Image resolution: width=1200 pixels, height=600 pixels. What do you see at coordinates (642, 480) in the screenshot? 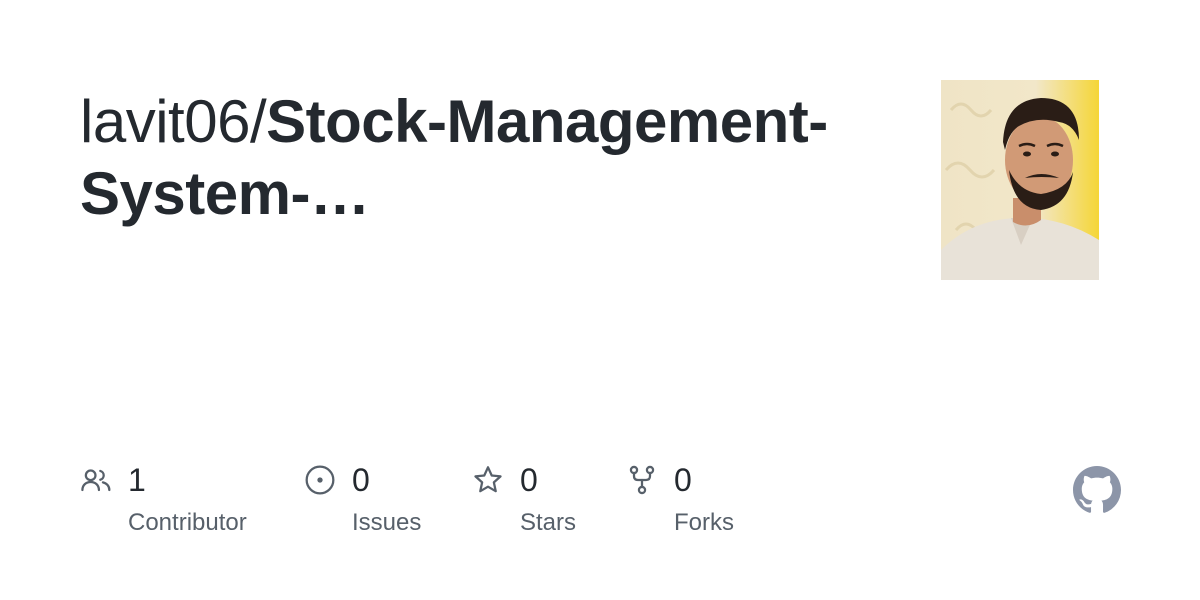
I see `repo-forked-icon` at bounding box center [642, 480].